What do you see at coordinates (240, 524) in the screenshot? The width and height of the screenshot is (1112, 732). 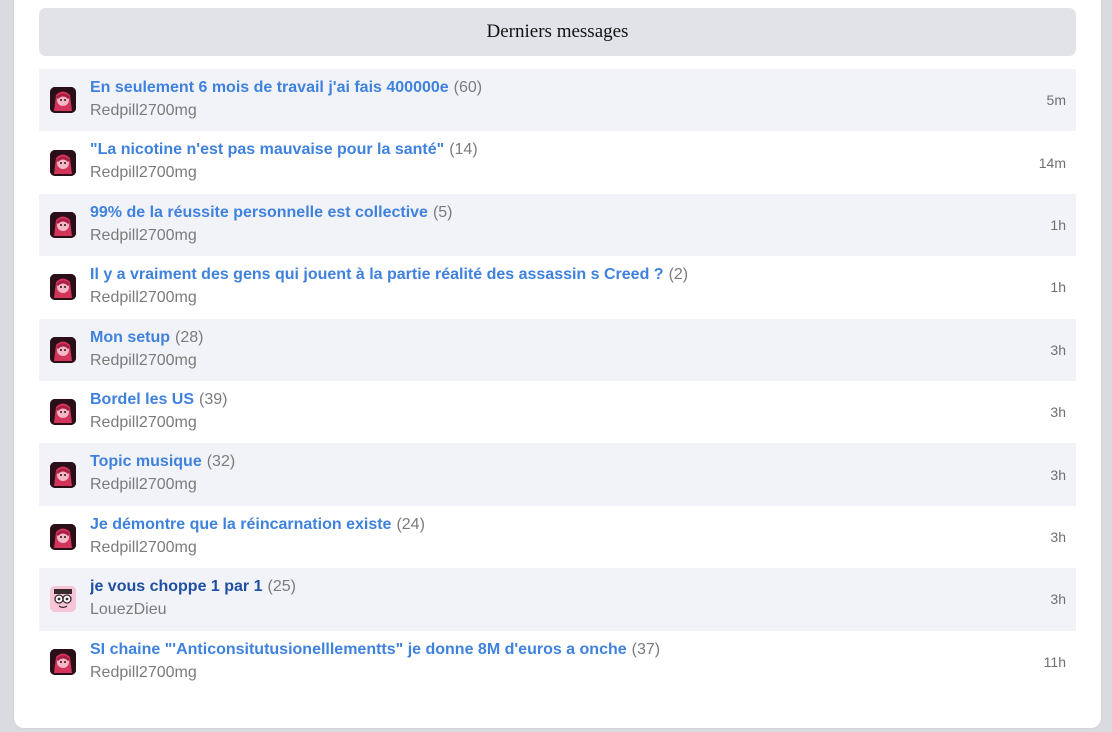 I see `topic-title-link: Je démontre que la réincarnation existe` at bounding box center [240, 524].